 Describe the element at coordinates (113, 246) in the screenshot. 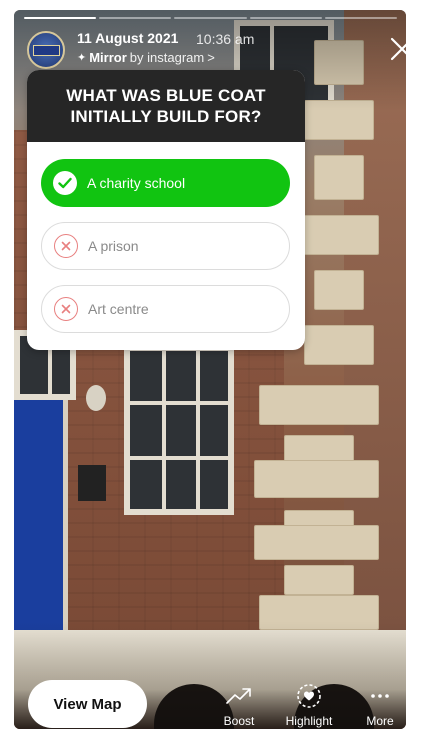

I see `quiz-option-label: A prison` at that location.